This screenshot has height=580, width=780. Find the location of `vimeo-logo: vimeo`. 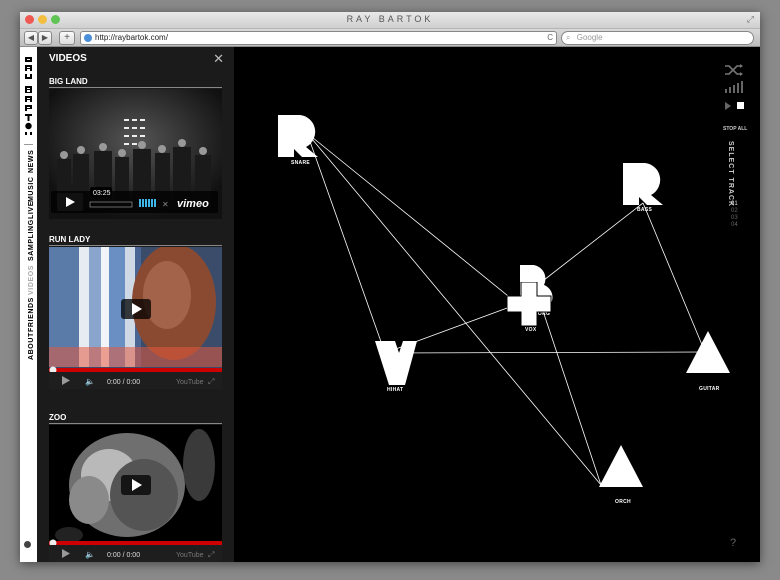

vimeo-logo: vimeo is located at coordinates (193, 204).